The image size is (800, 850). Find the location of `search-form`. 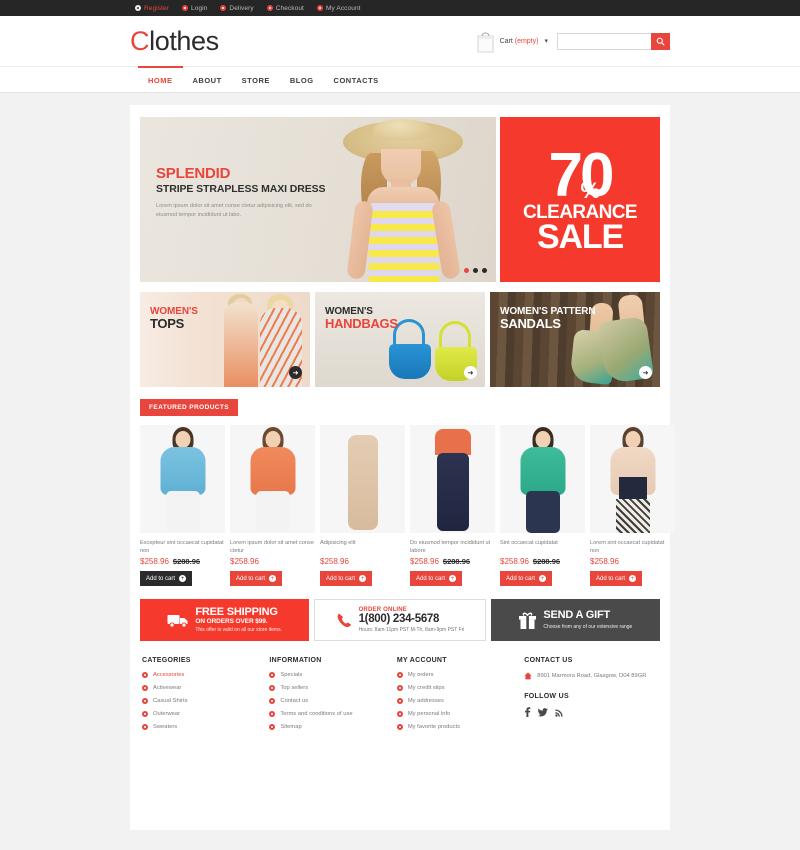

search-form is located at coordinates (613, 41).